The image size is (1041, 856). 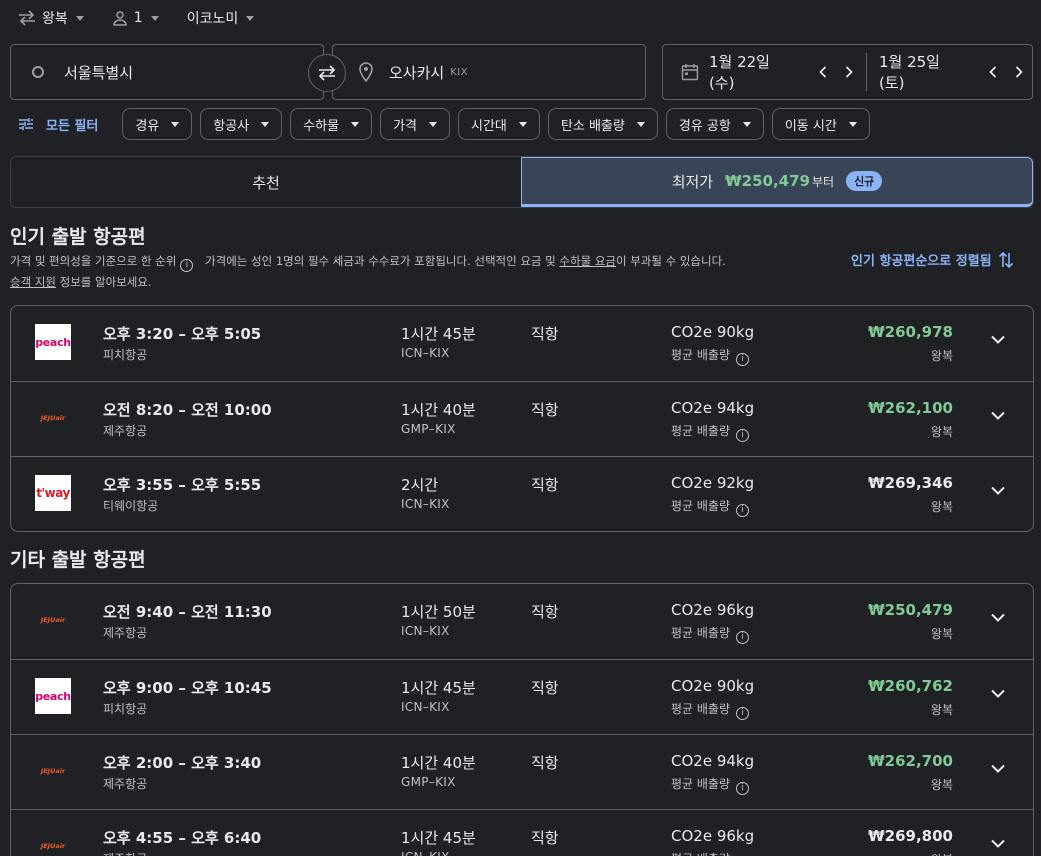 I want to click on destination-airport-code: KIX, so click(x=459, y=72).